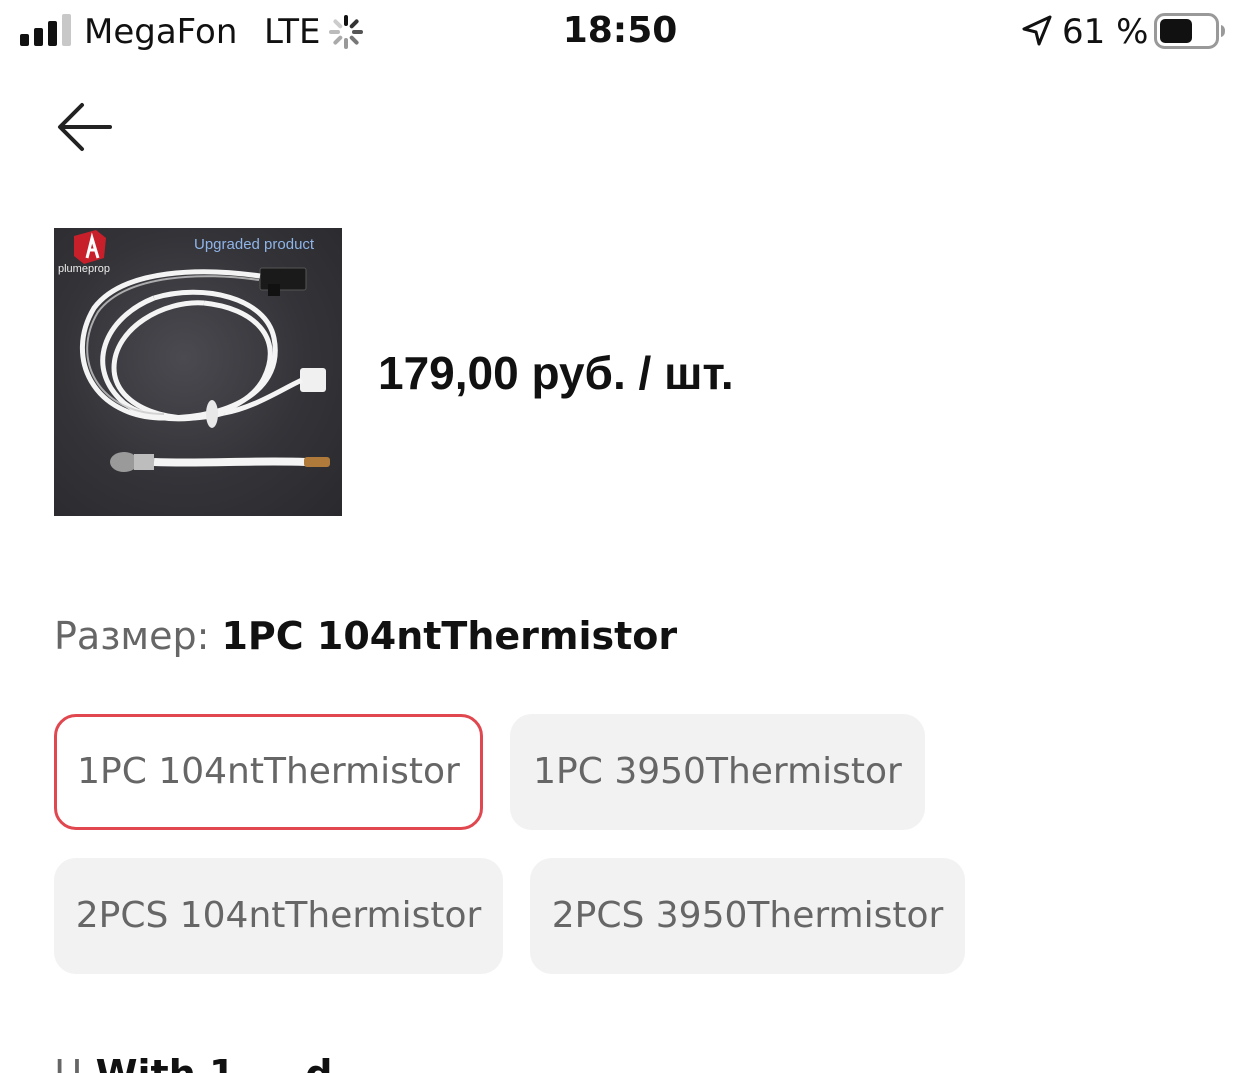  Describe the element at coordinates (268, 772) in the screenshot. I see `size-chip-1pc-104nt: 1PC 104ntThermistor` at that location.